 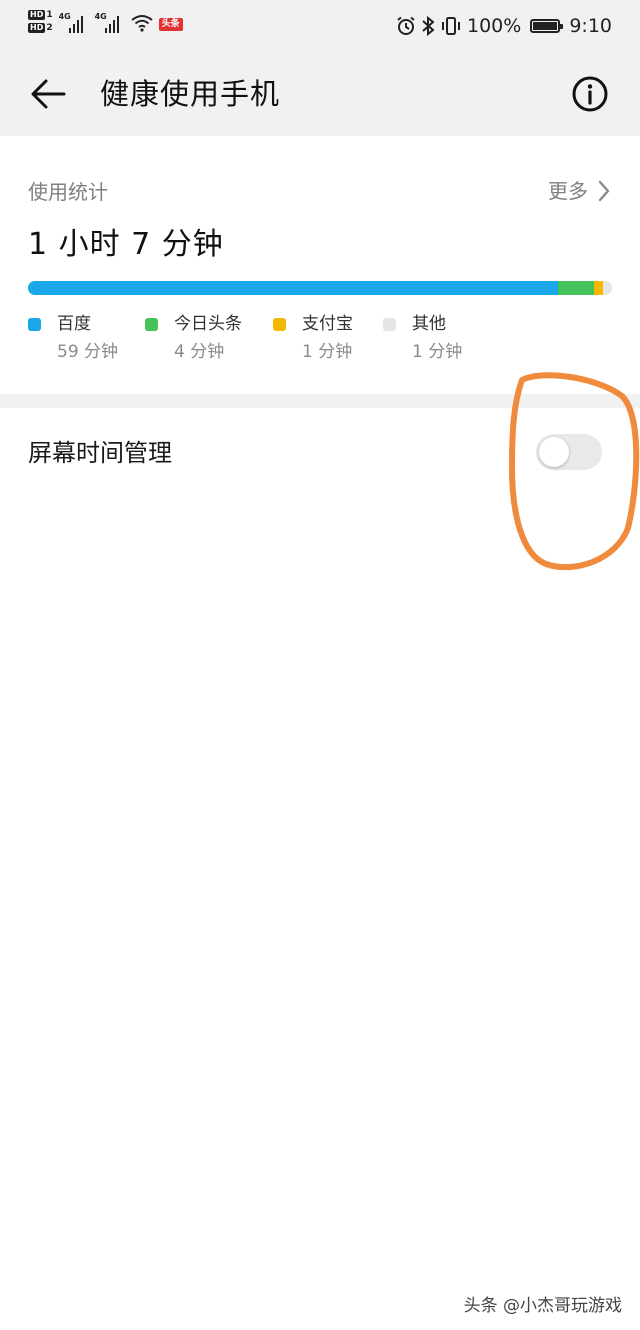 What do you see at coordinates (327, 324) in the screenshot?
I see `legend-app-name: 支付宝` at bounding box center [327, 324].